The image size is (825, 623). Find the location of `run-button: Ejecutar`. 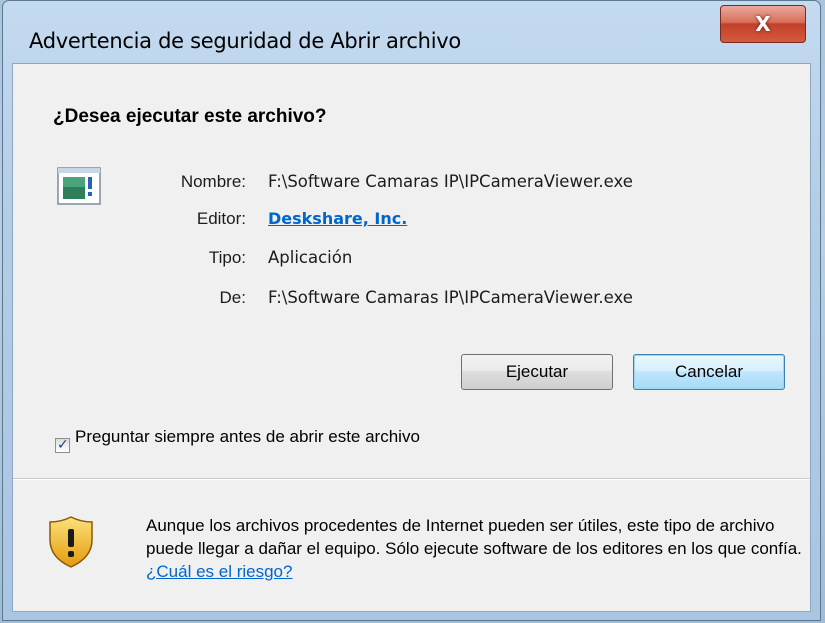

run-button: Ejecutar is located at coordinates (537, 372).